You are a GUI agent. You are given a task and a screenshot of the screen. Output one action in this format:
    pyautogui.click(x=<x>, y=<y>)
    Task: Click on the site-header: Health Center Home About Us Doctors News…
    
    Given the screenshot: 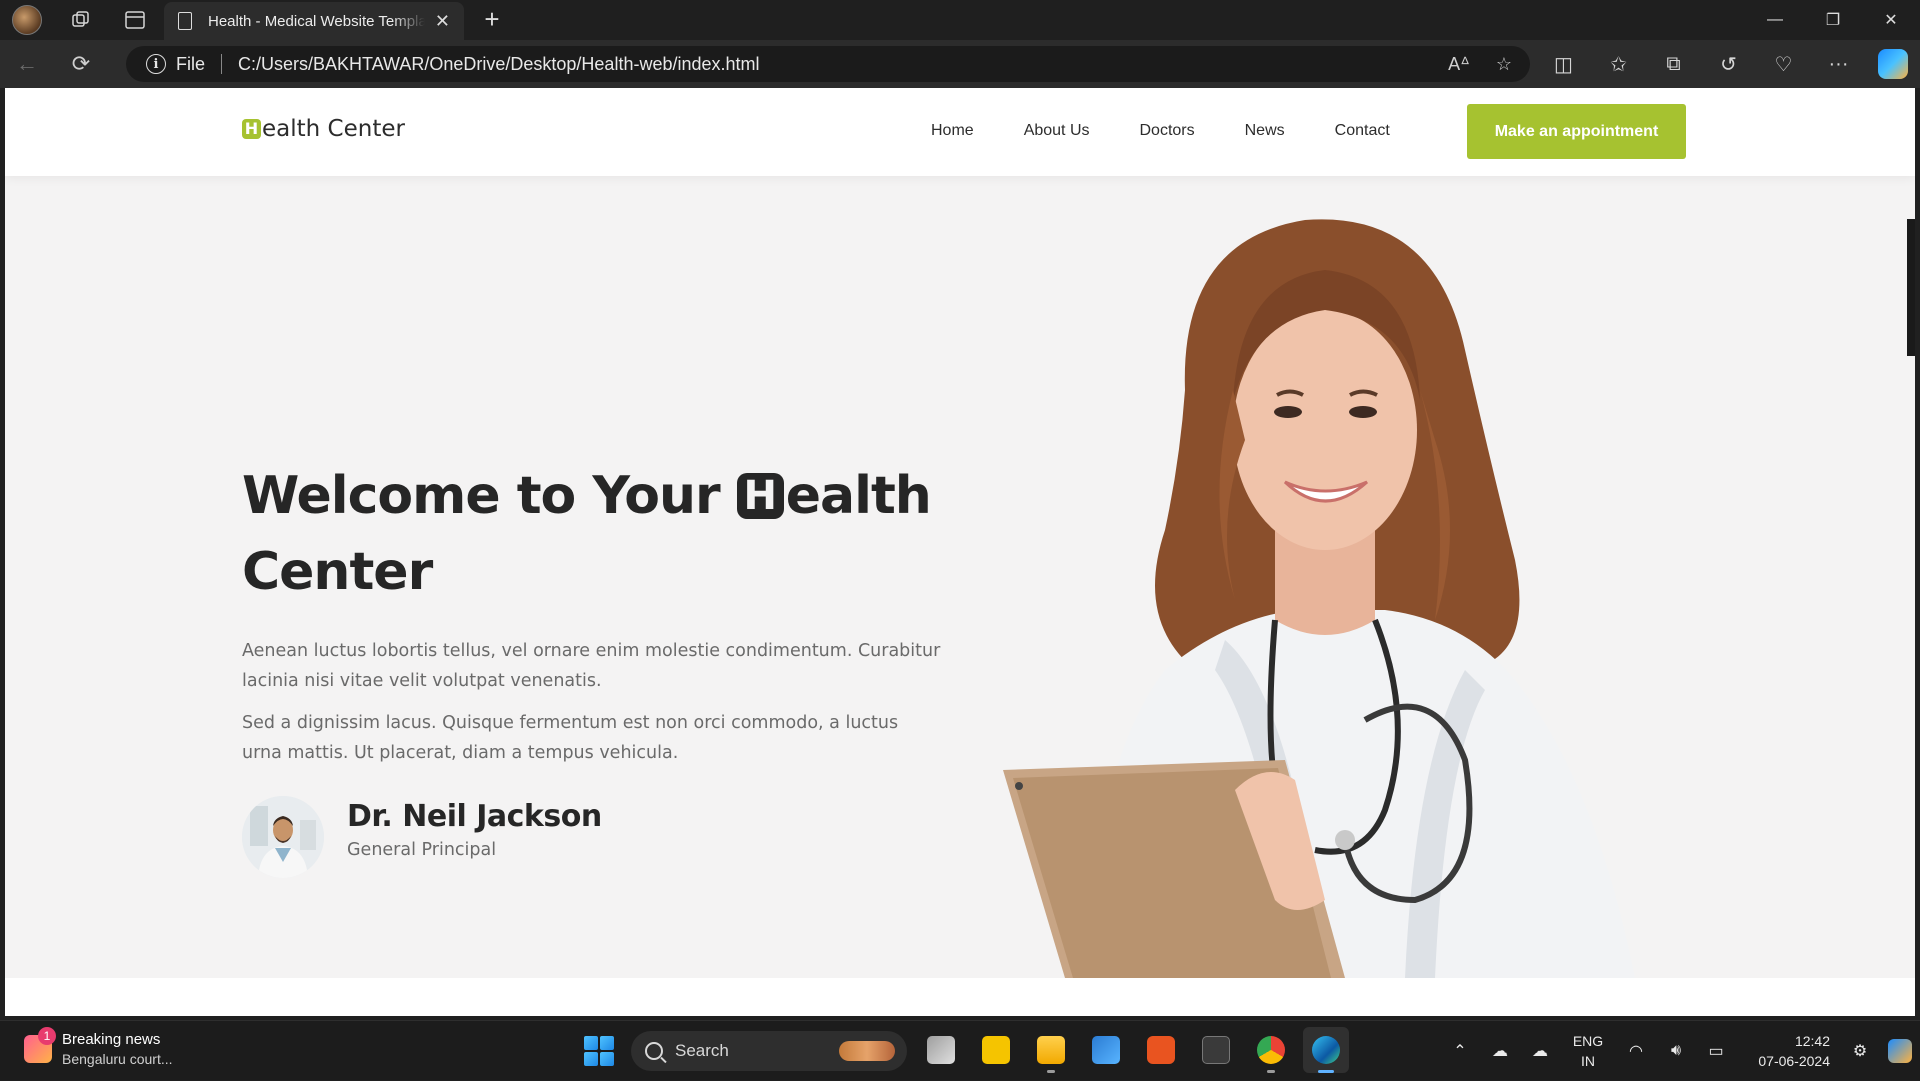 What is the action you would take?
    pyautogui.click(x=960, y=132)
    